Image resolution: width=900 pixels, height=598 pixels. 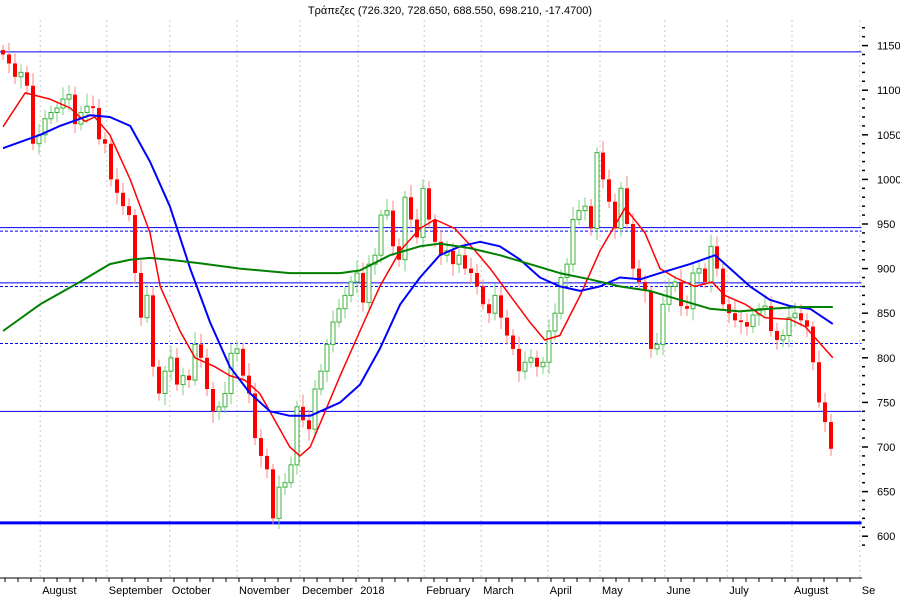 I want to click on x-tick-label: April, so click(x=561, y=591).